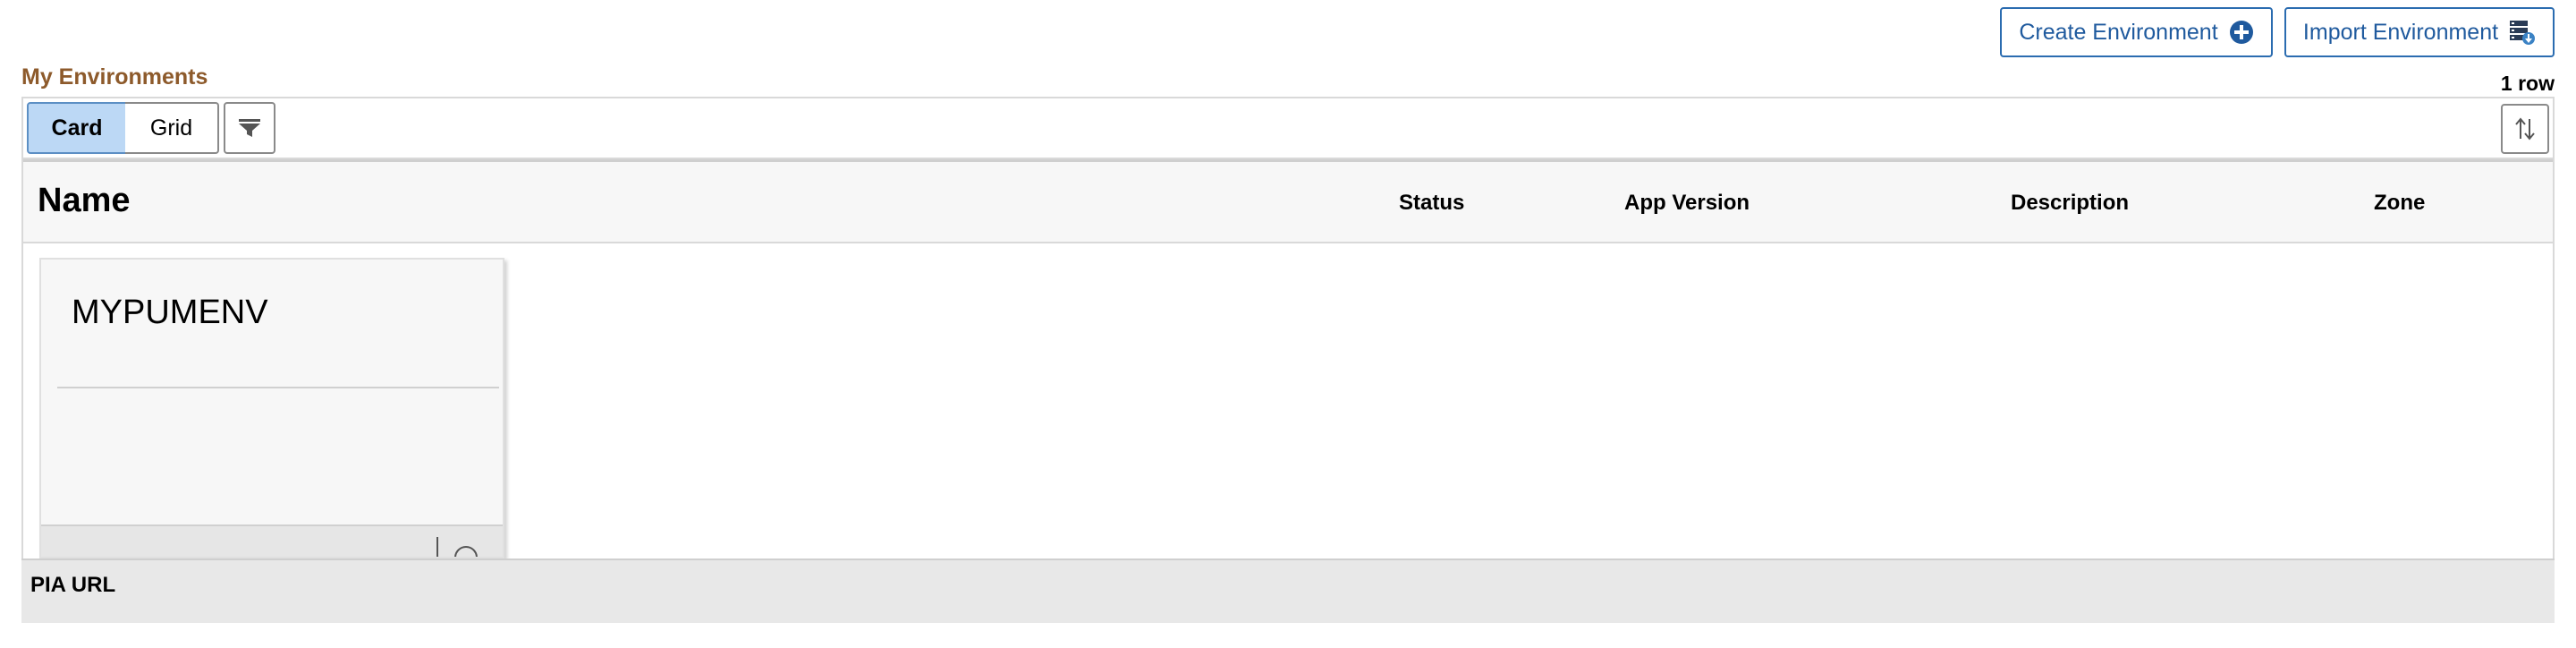  I want to click on sort-button, so click(2525, 129).